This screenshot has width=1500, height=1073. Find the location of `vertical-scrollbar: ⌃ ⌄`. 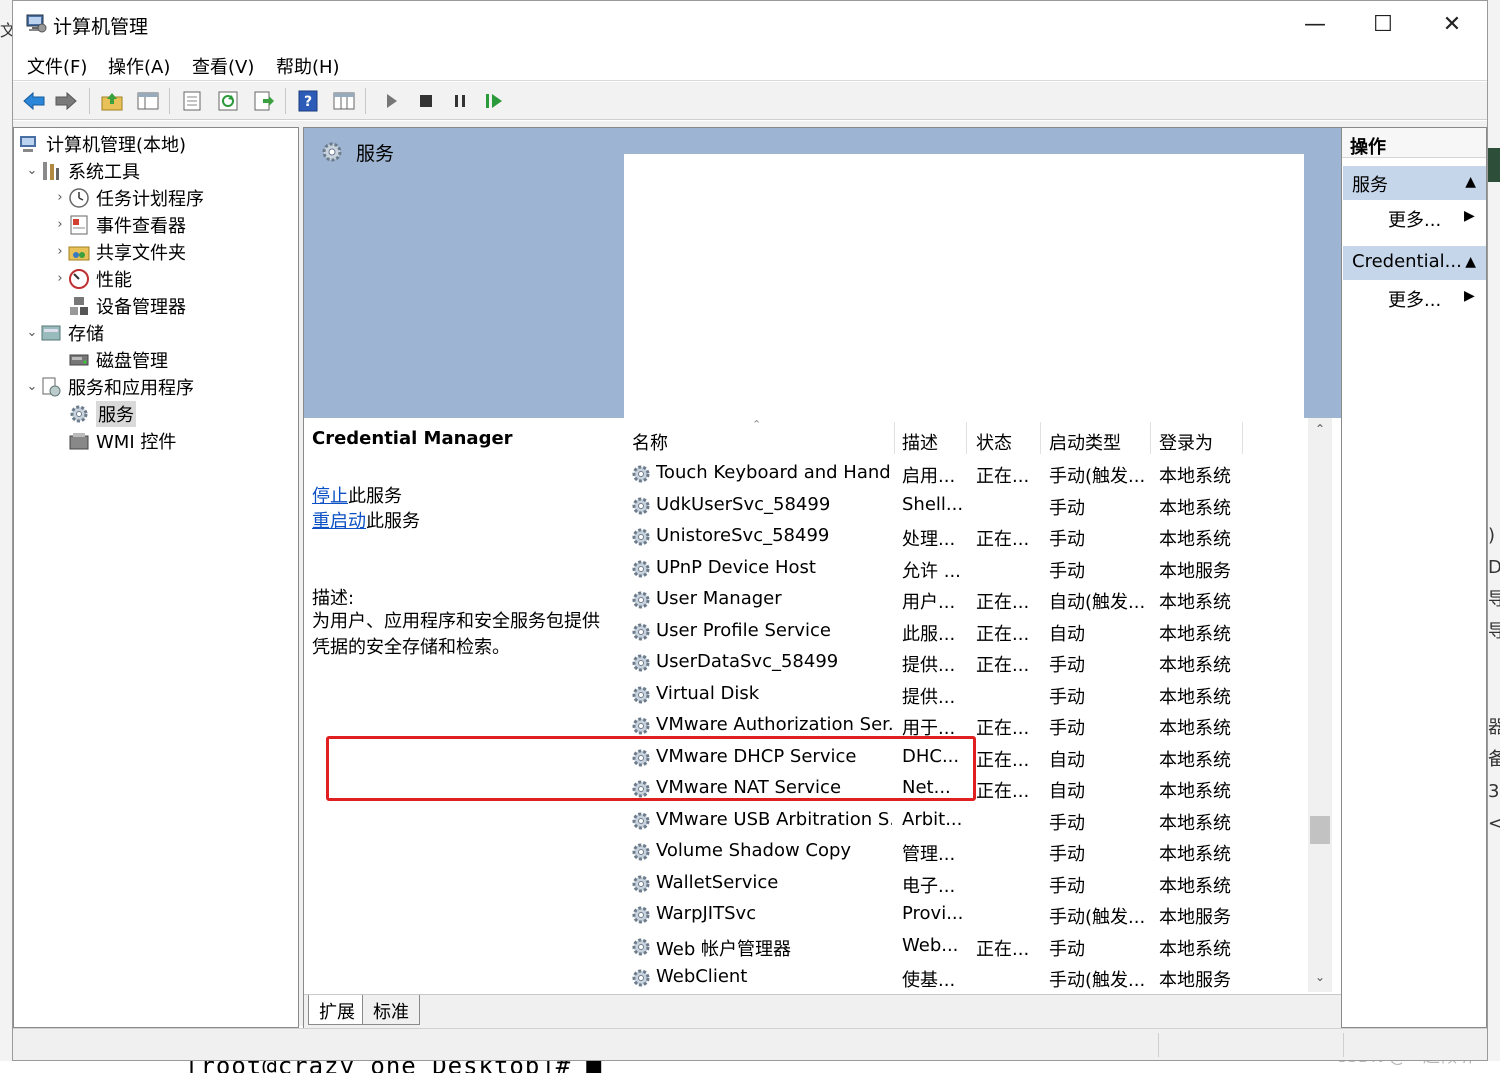

vertical-scrollbar: ⌃ ⌄ is located at coordinates (1320, 705).